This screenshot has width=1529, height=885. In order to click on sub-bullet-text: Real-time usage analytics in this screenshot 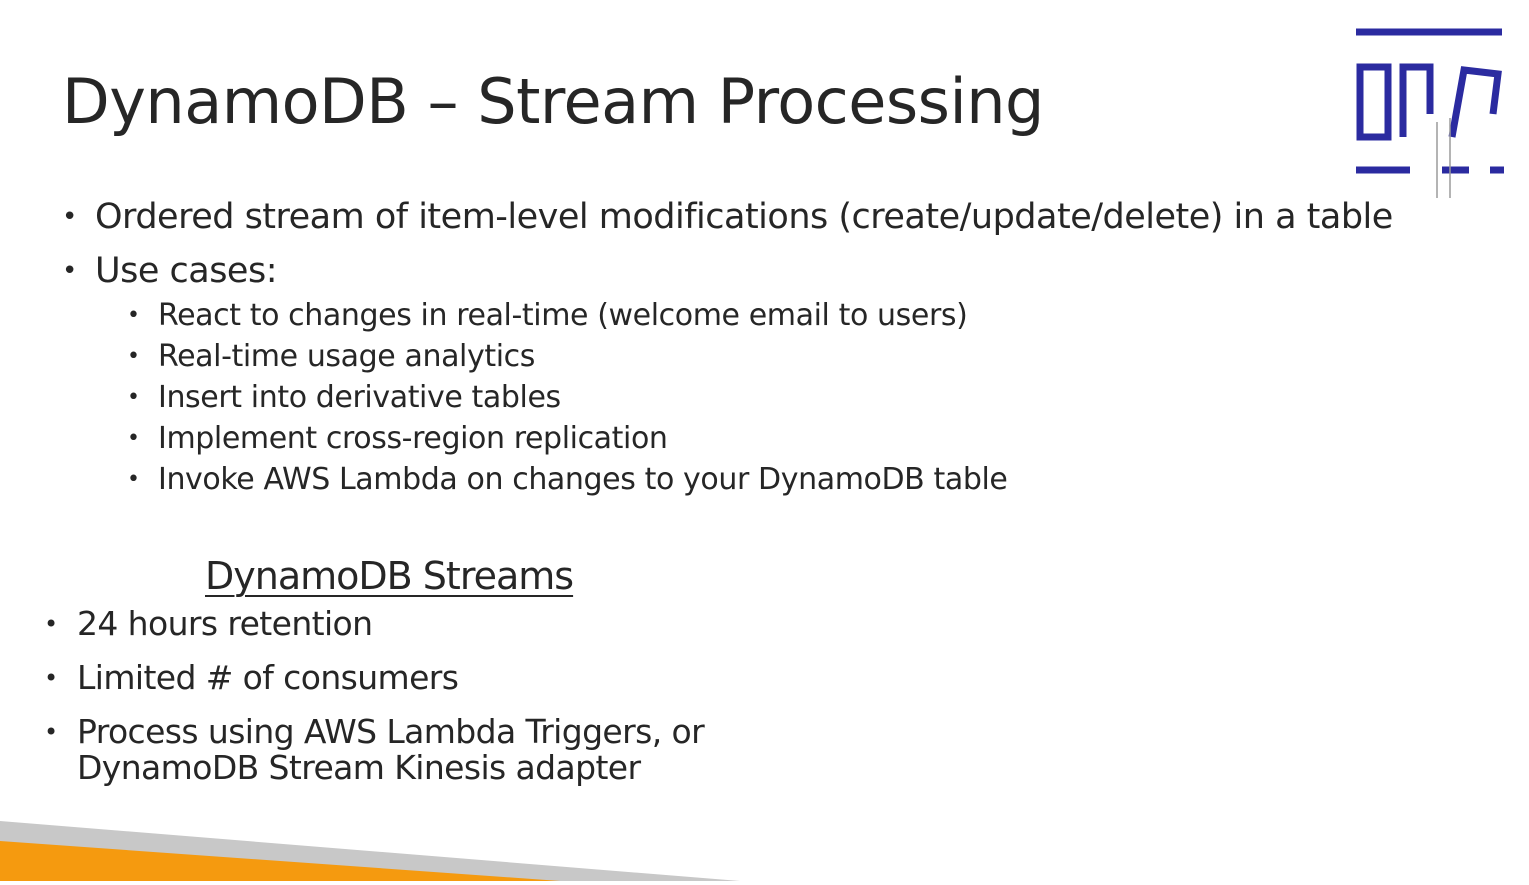, I will do `click(346, 356)`.